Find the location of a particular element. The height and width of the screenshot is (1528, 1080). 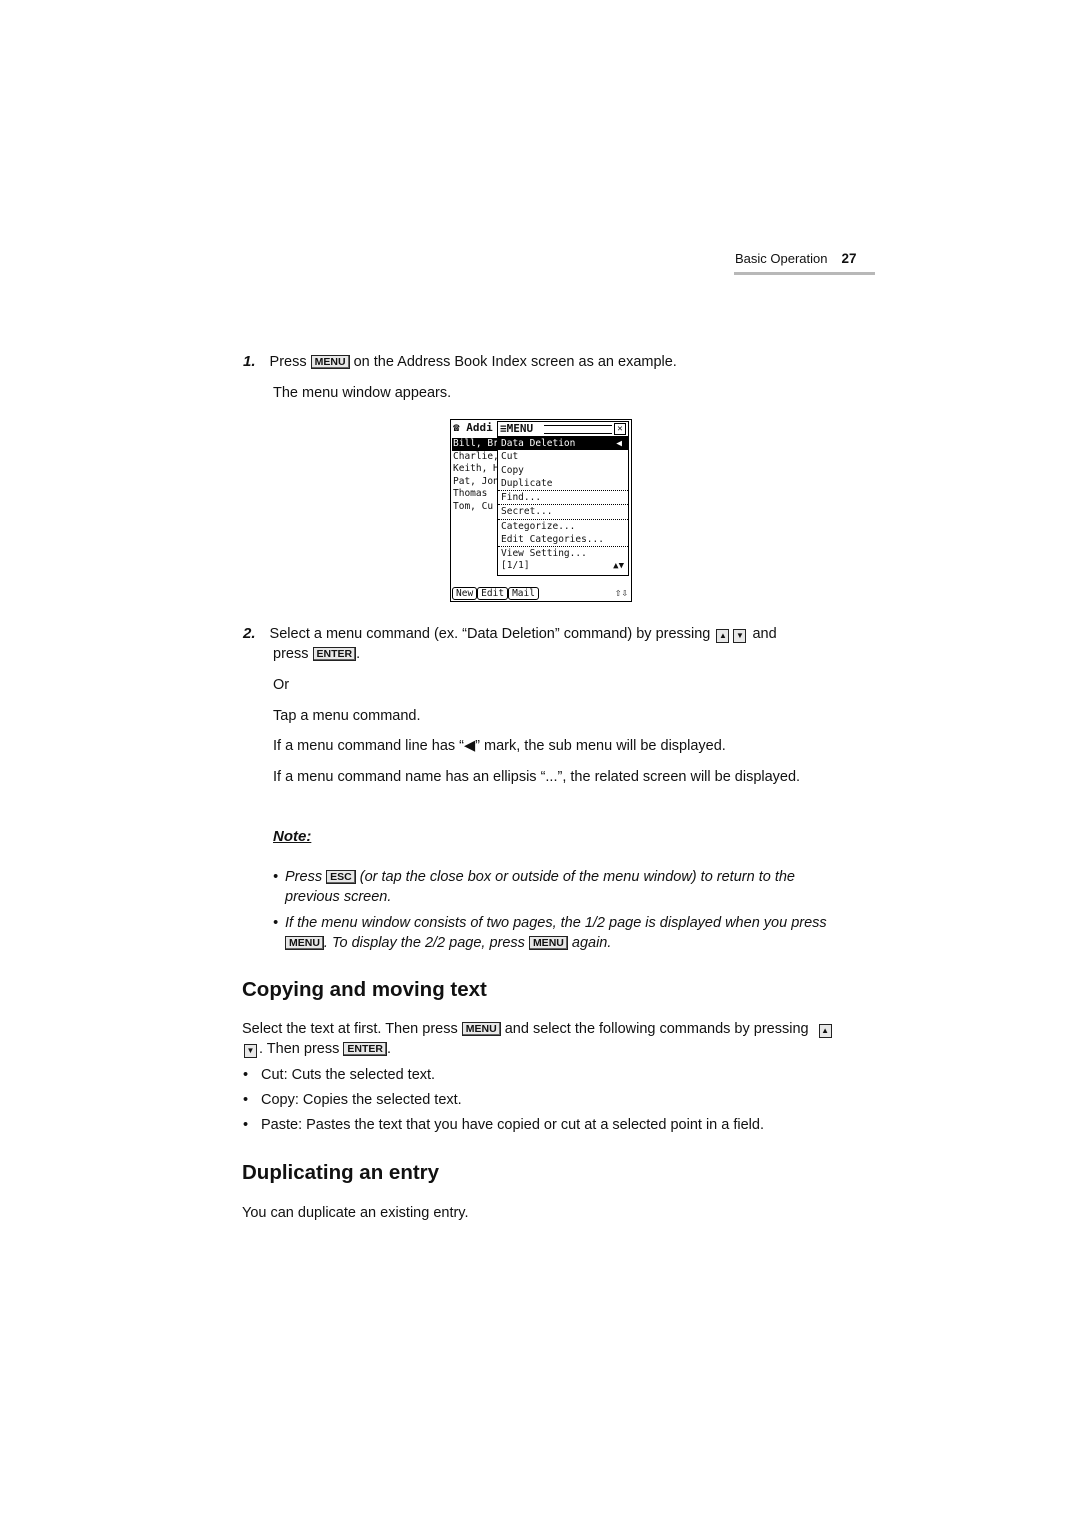

duplicating-text: You can duplicate an existing entry. is located at coordinates (355, 1213).